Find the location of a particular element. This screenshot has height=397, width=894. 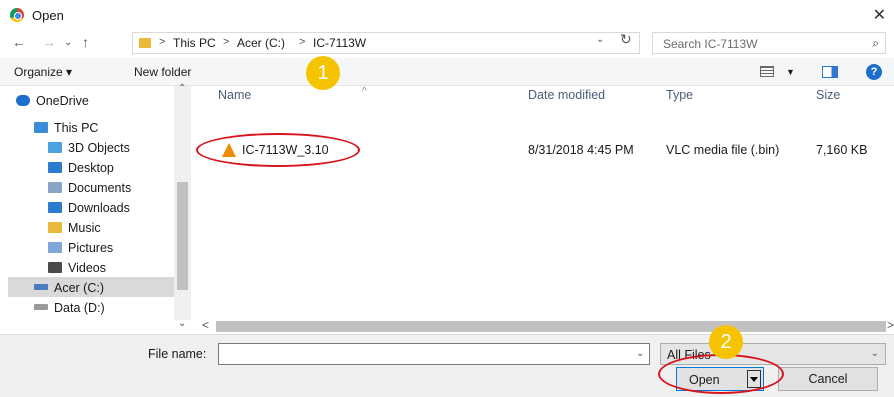

view-dropdown-icon: ▼ is located at coordinates (790, 72).